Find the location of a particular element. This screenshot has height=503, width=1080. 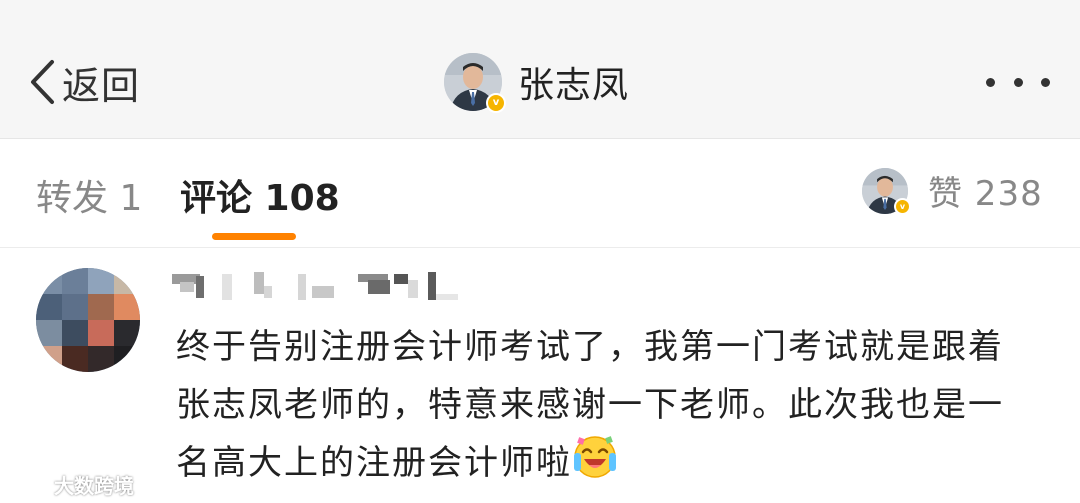

tab-likes: v 赞 238 is located at coordinates (952, 190).